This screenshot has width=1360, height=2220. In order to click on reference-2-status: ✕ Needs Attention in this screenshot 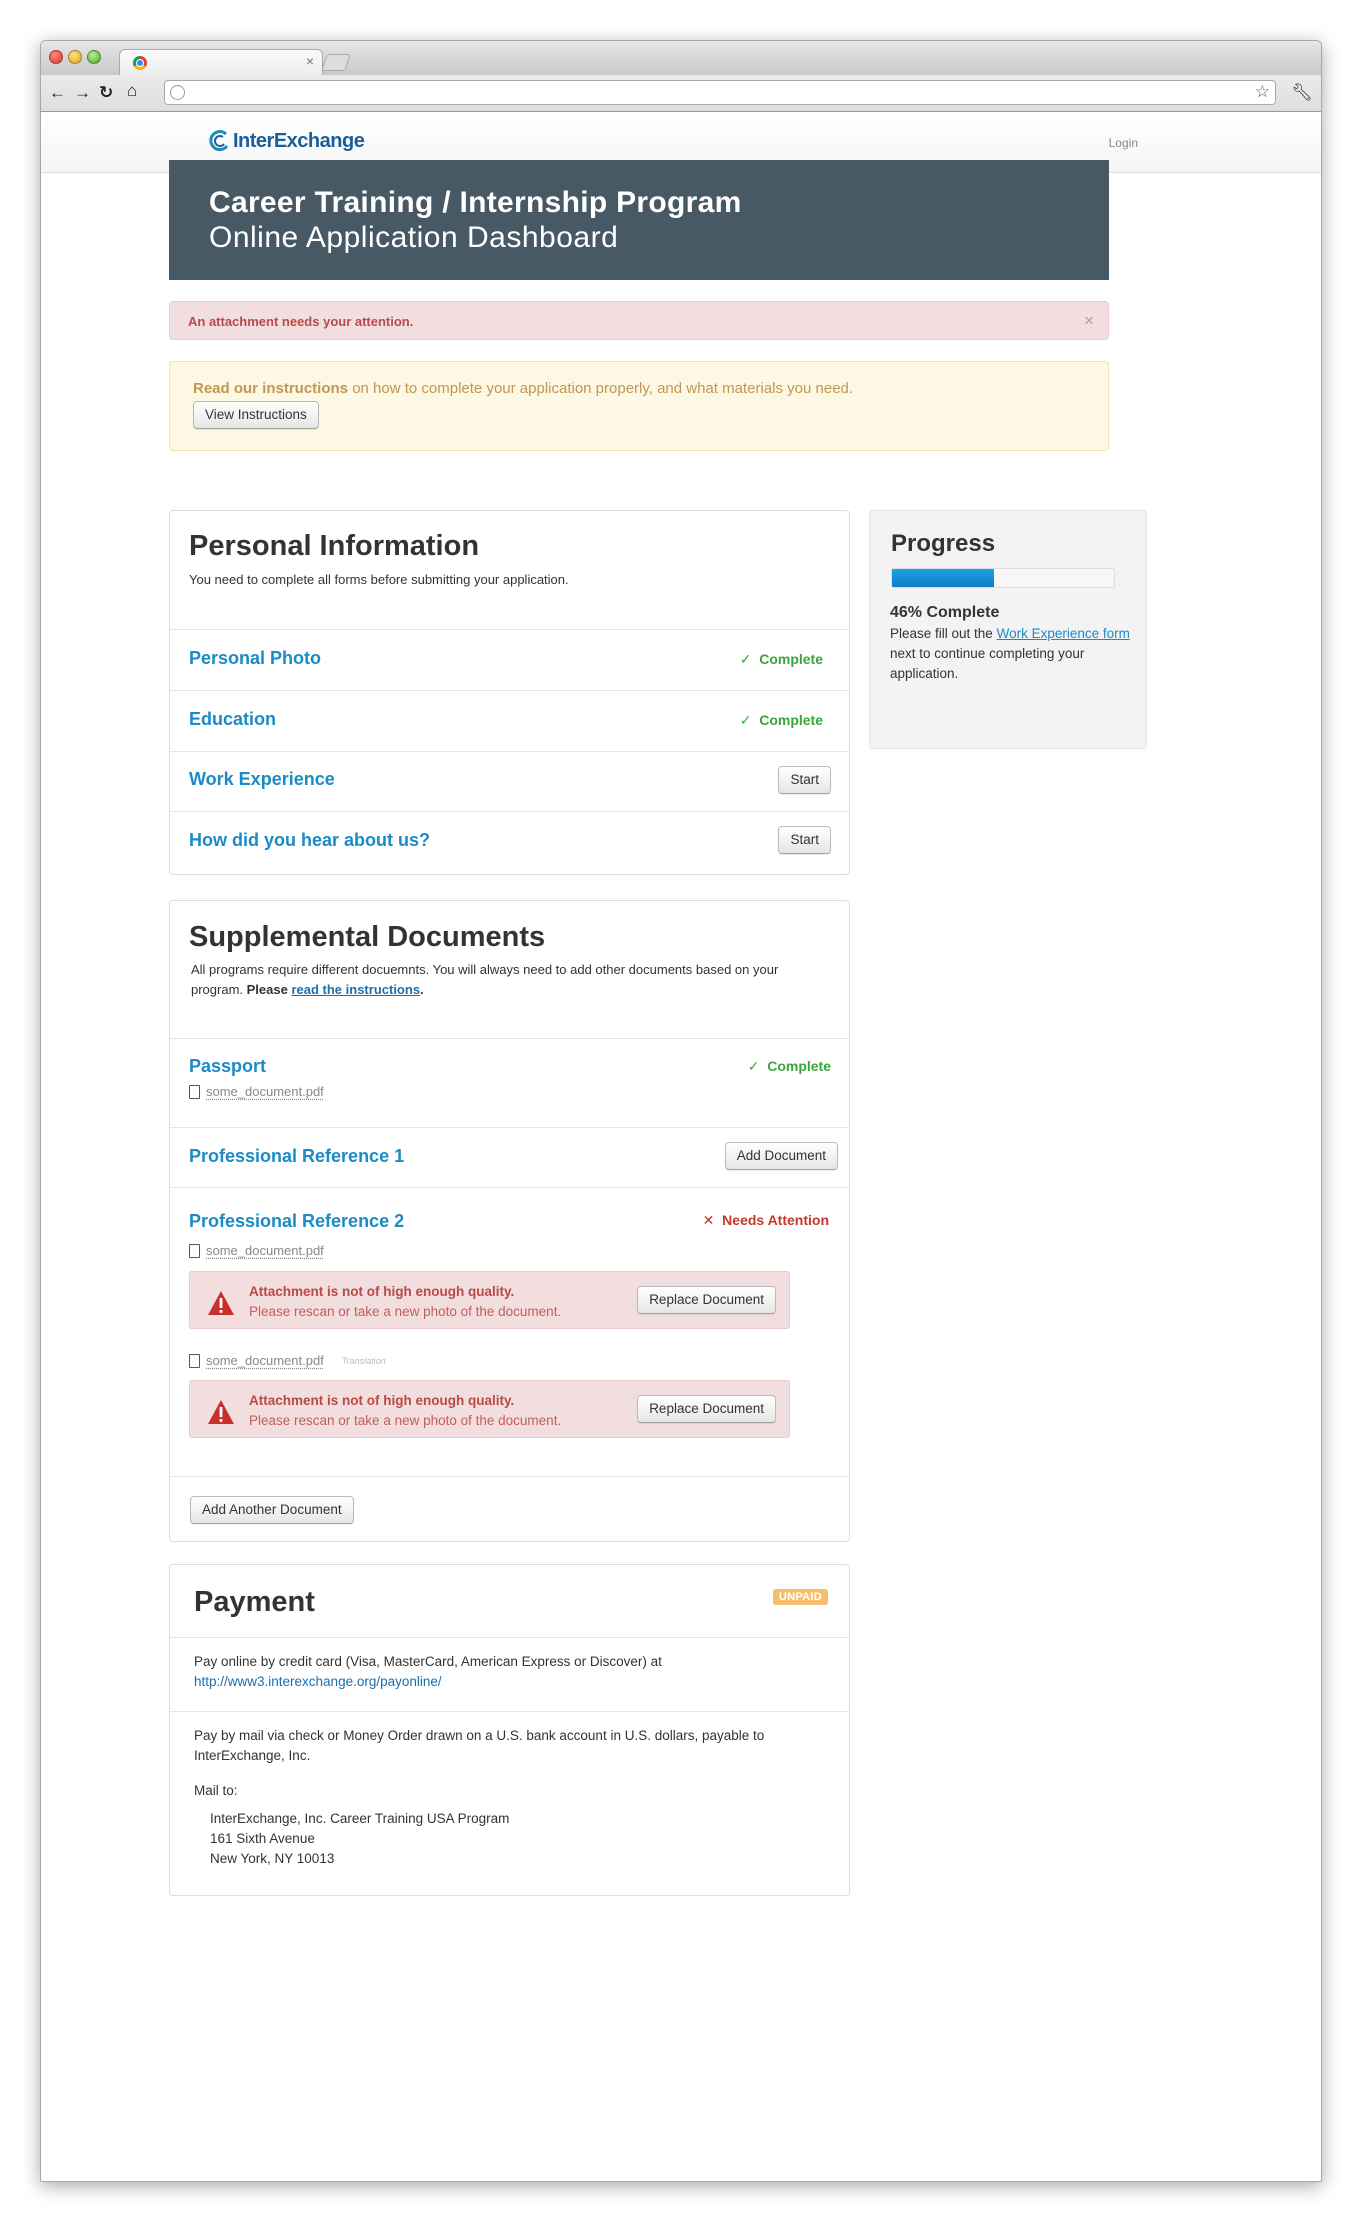, I will do `click(766, 1220)`.